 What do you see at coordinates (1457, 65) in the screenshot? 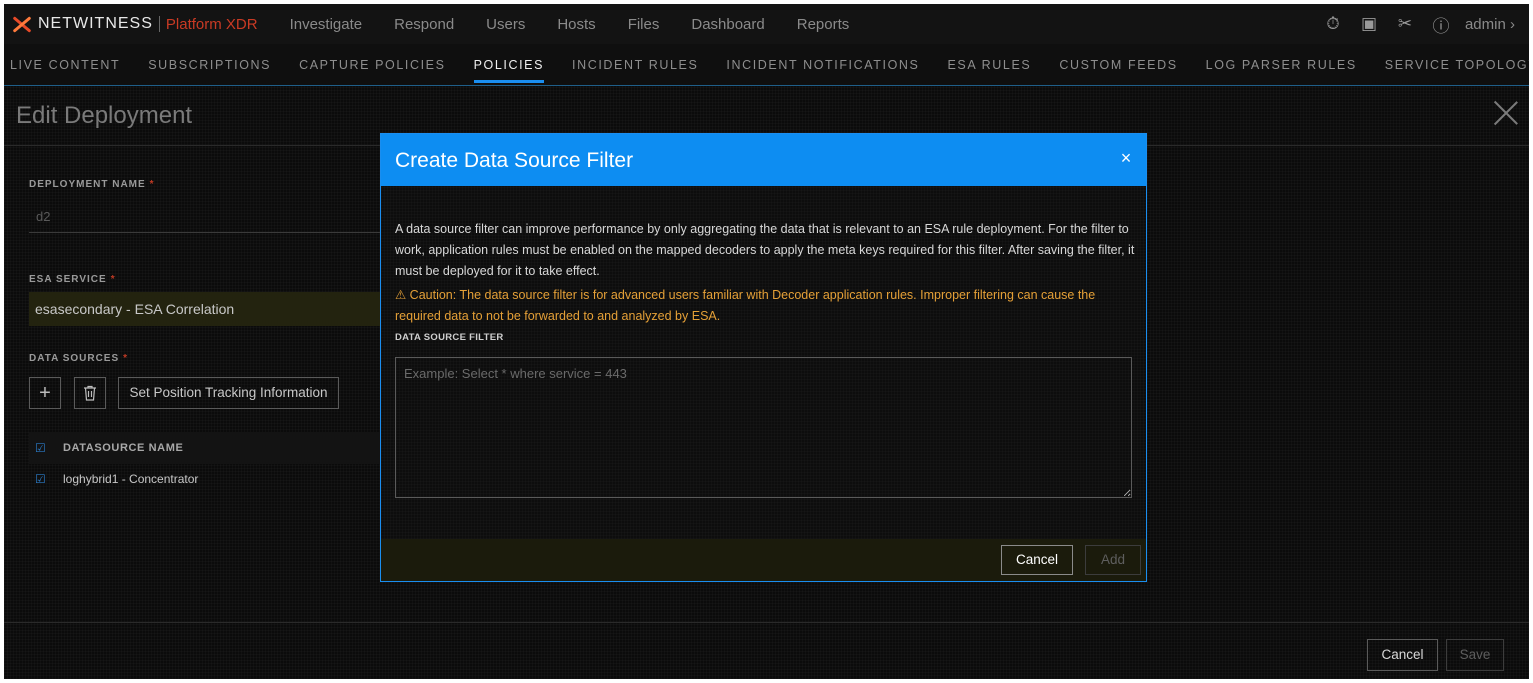
I see `tab-service-topology: SERVICE TOPOLOGY` at bounding box center [1457, 65].